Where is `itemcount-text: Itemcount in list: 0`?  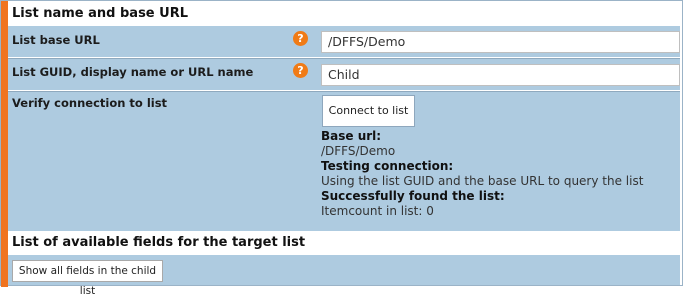 itemcount-text: Itemcount in list: 0 is located at coordinates (377, 211).